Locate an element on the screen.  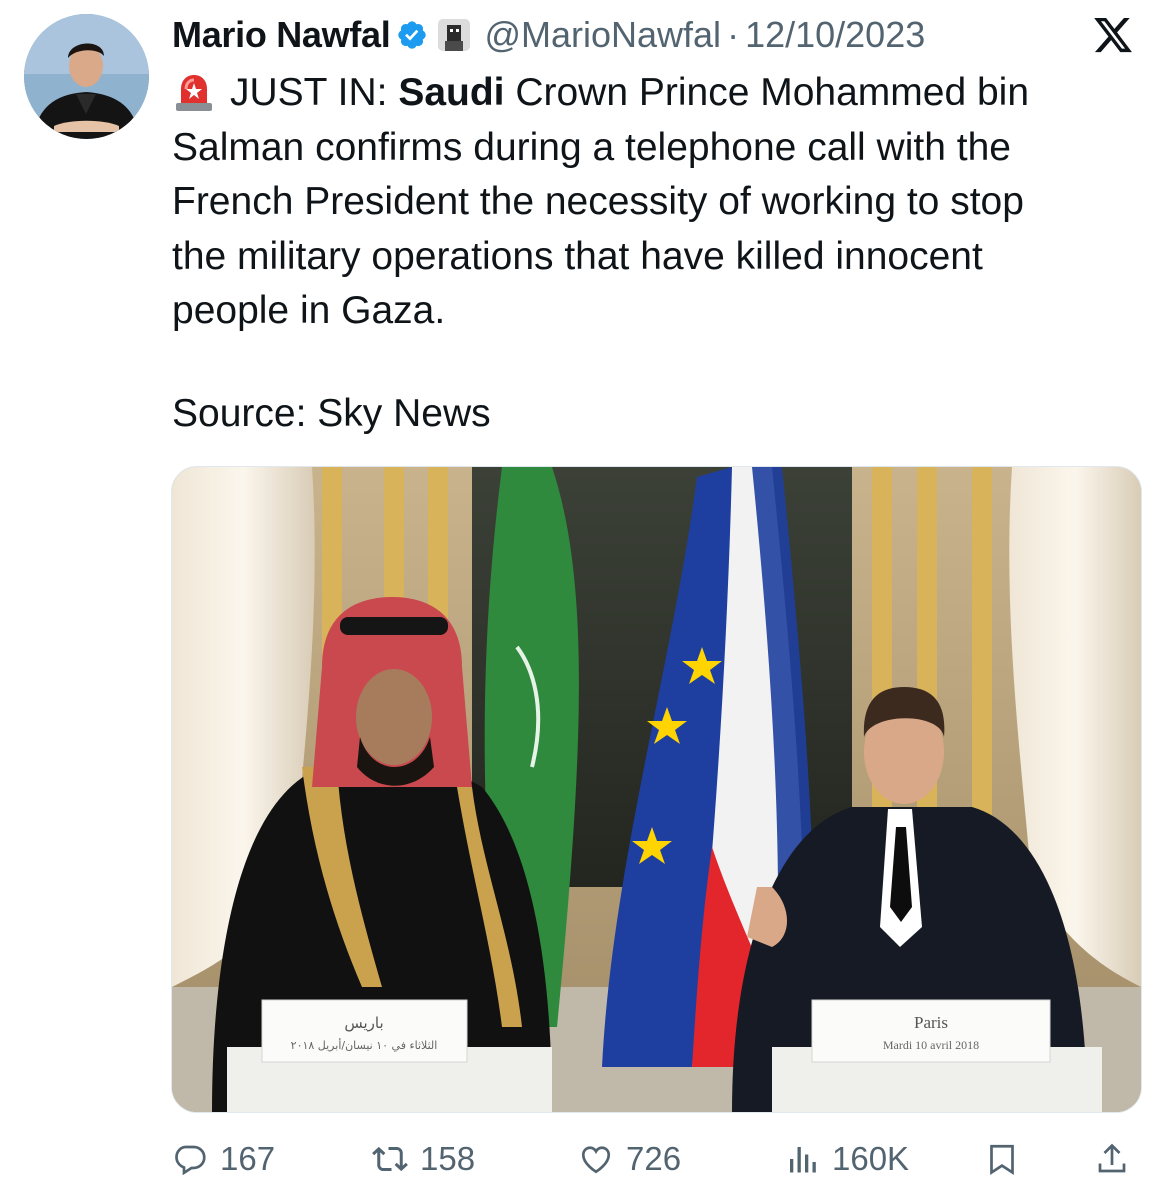
right-podium-title: Paris is located at coordinates (931, 1022).